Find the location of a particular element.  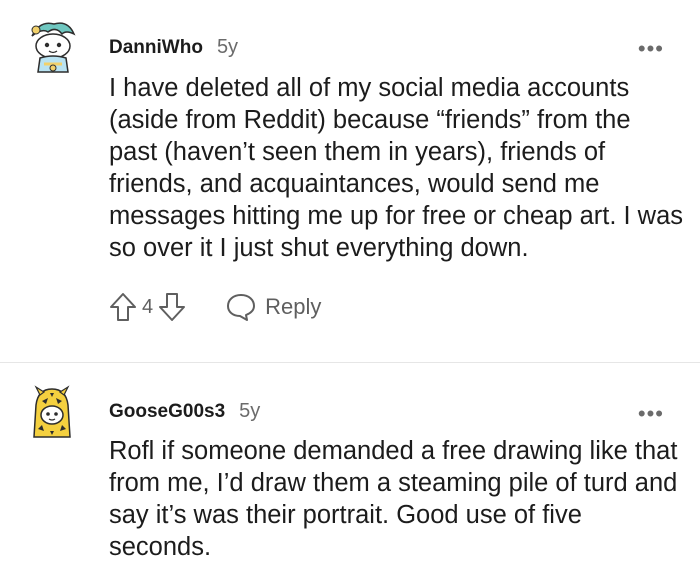

comment-actions: 4 Reply is located at coordinates (214, 307).